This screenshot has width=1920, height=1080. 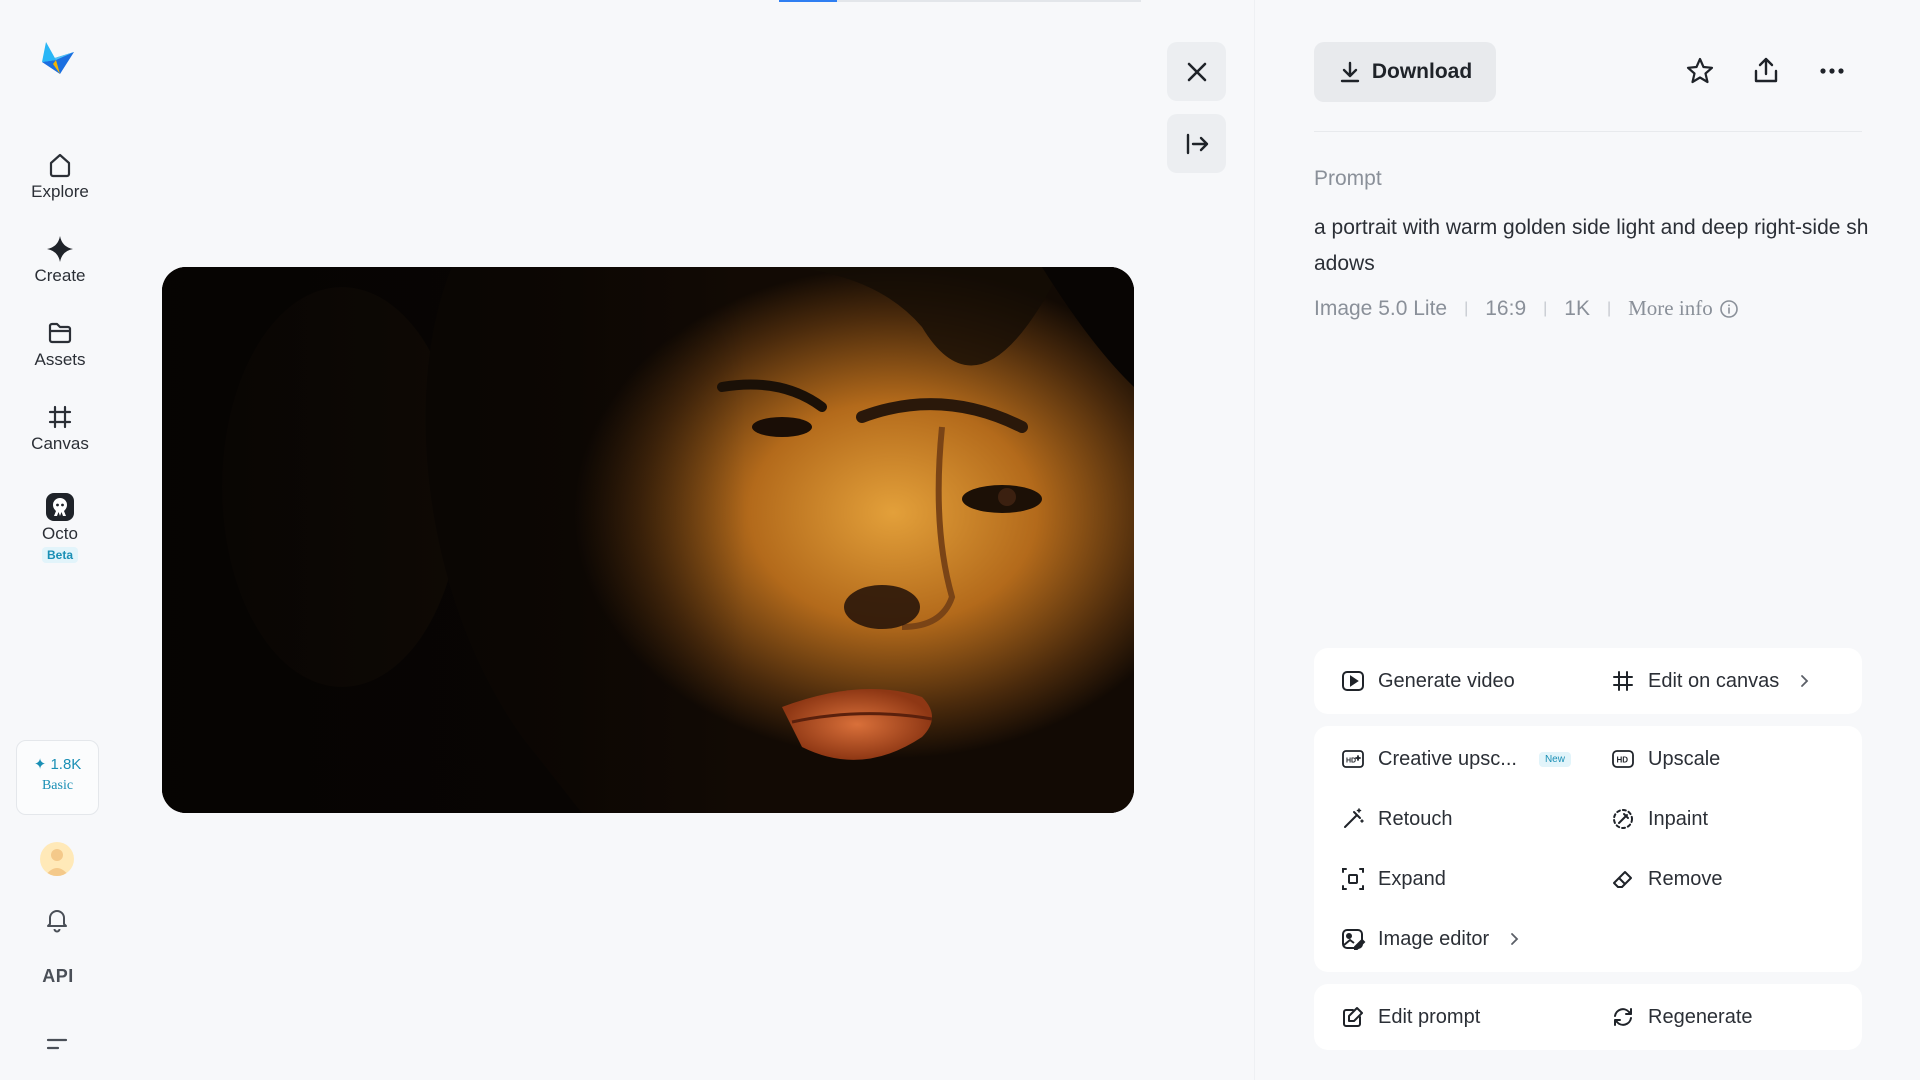 I want to click on sidebar-item-label: Explore, so click(x=60, y=191).